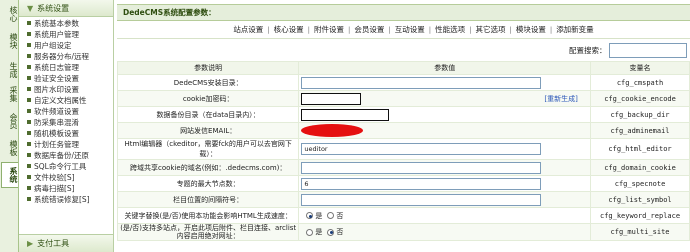  What do you see at coordinates (208, 149) in the screenshot?
I see `row-label: Html编辑器（ckeditor，需要fck的用户可以去官网下载）：` at bounding box center [208, 149].